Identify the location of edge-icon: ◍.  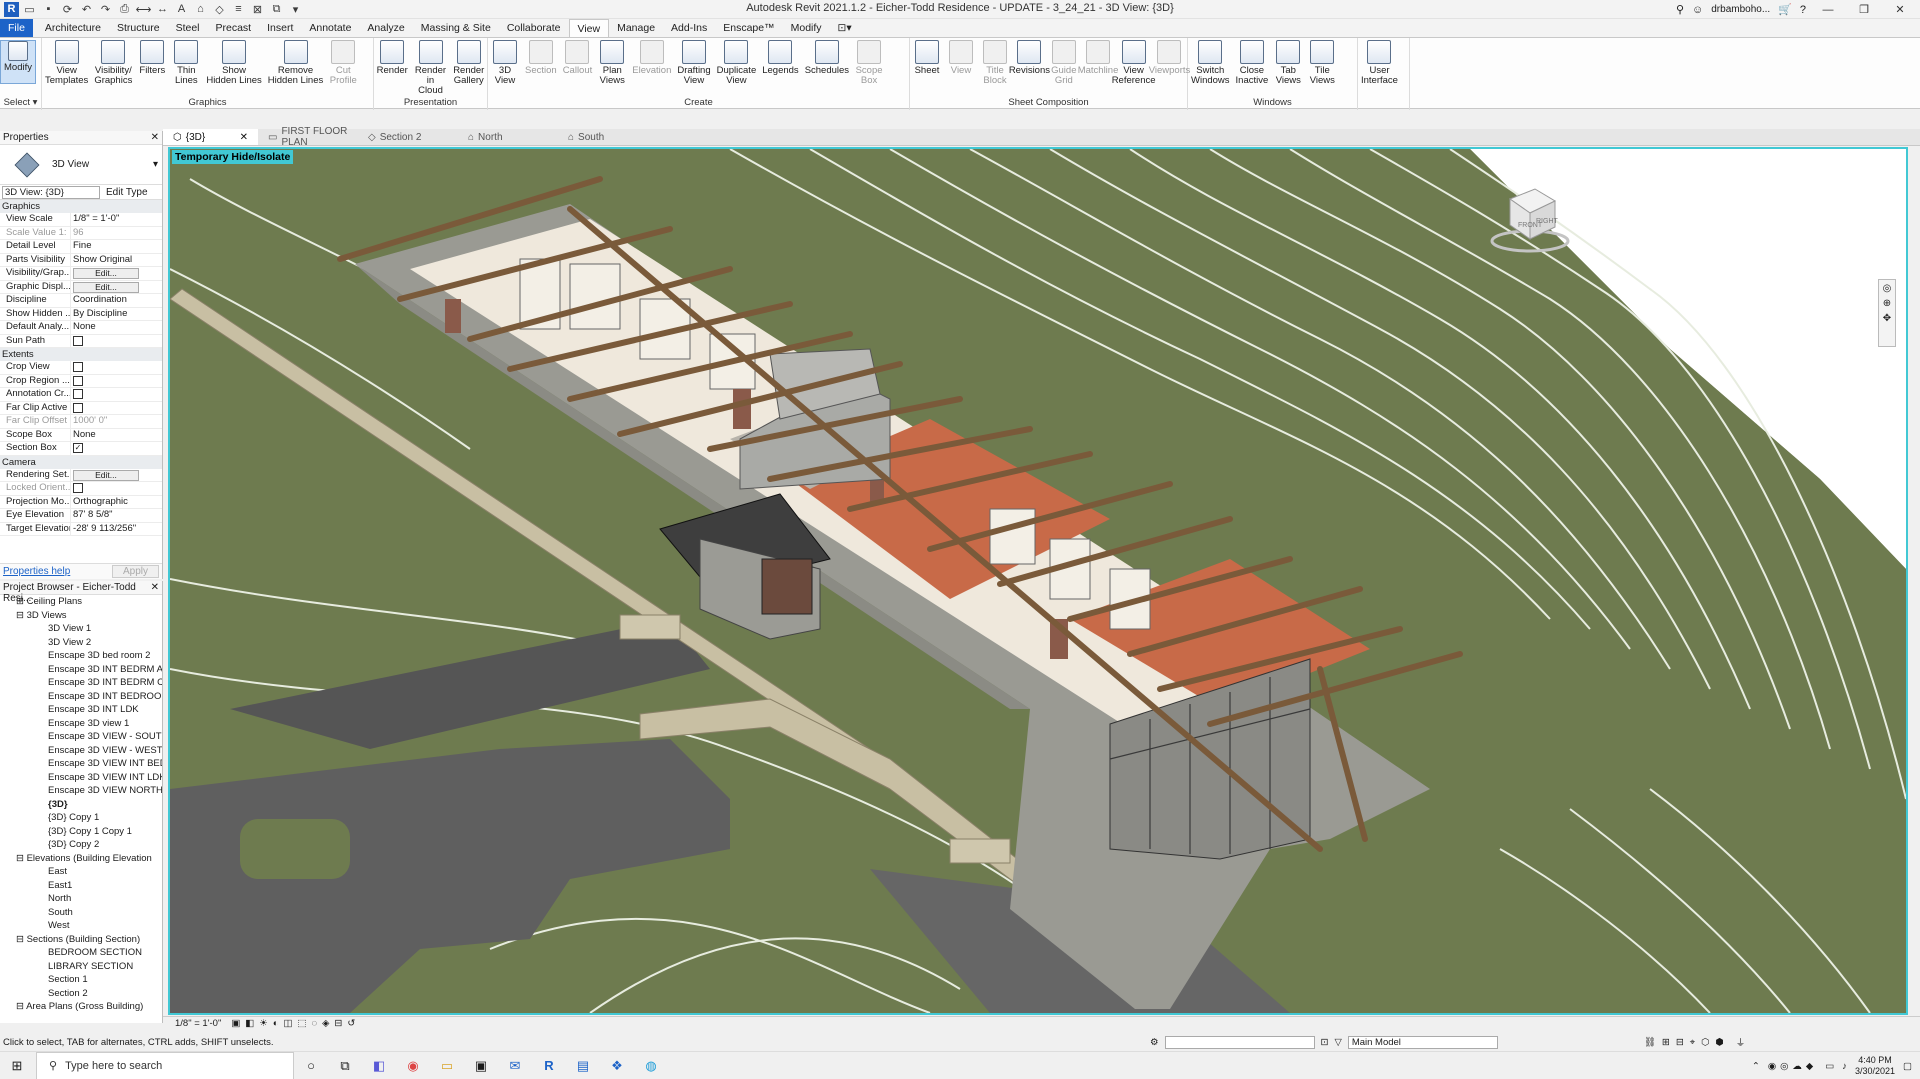
(651, 1065).